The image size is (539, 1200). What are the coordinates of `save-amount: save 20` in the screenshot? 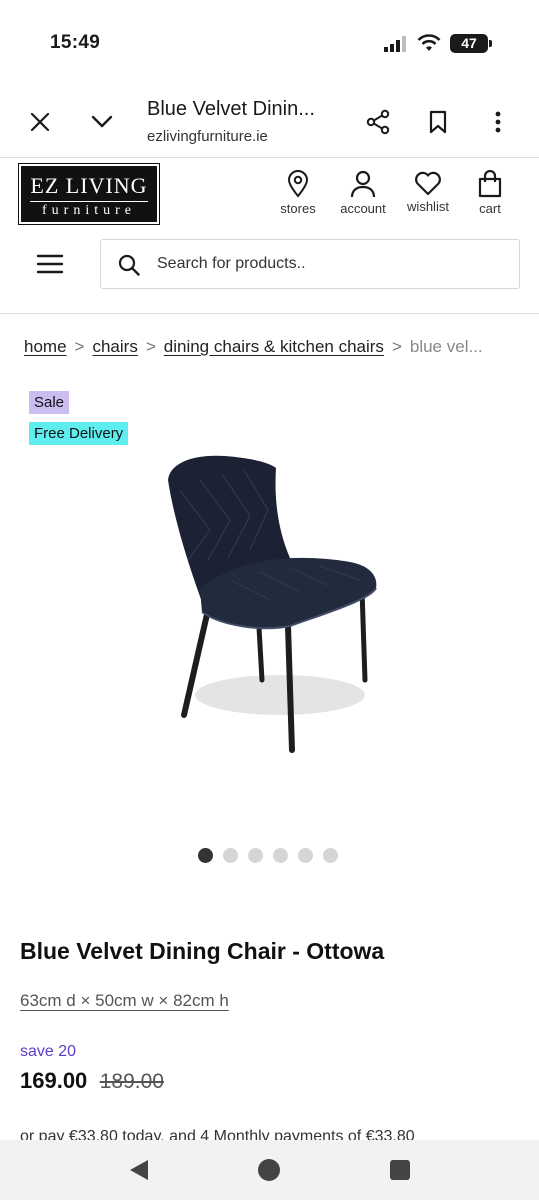 It's located at (48, 1051).